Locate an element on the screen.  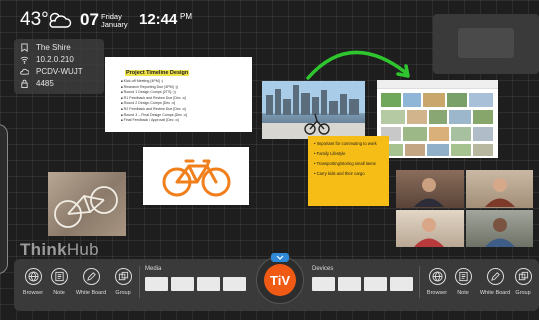
clock-ampm: PM is located at coordinates (186, 16).